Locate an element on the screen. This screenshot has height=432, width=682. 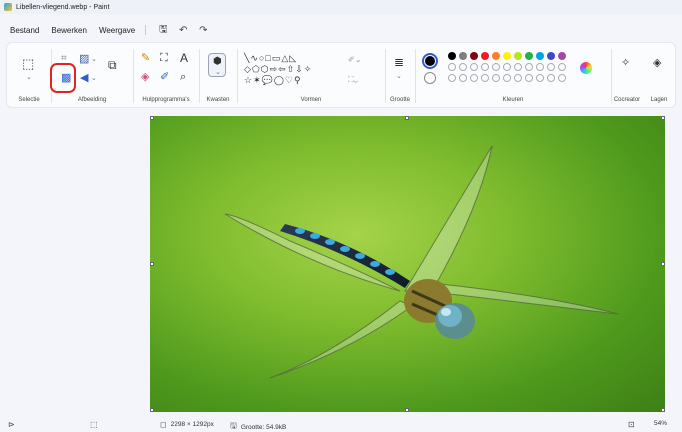
window-title: Libellen-vliegend.webp - Paint is located at coordinates (63, 7).